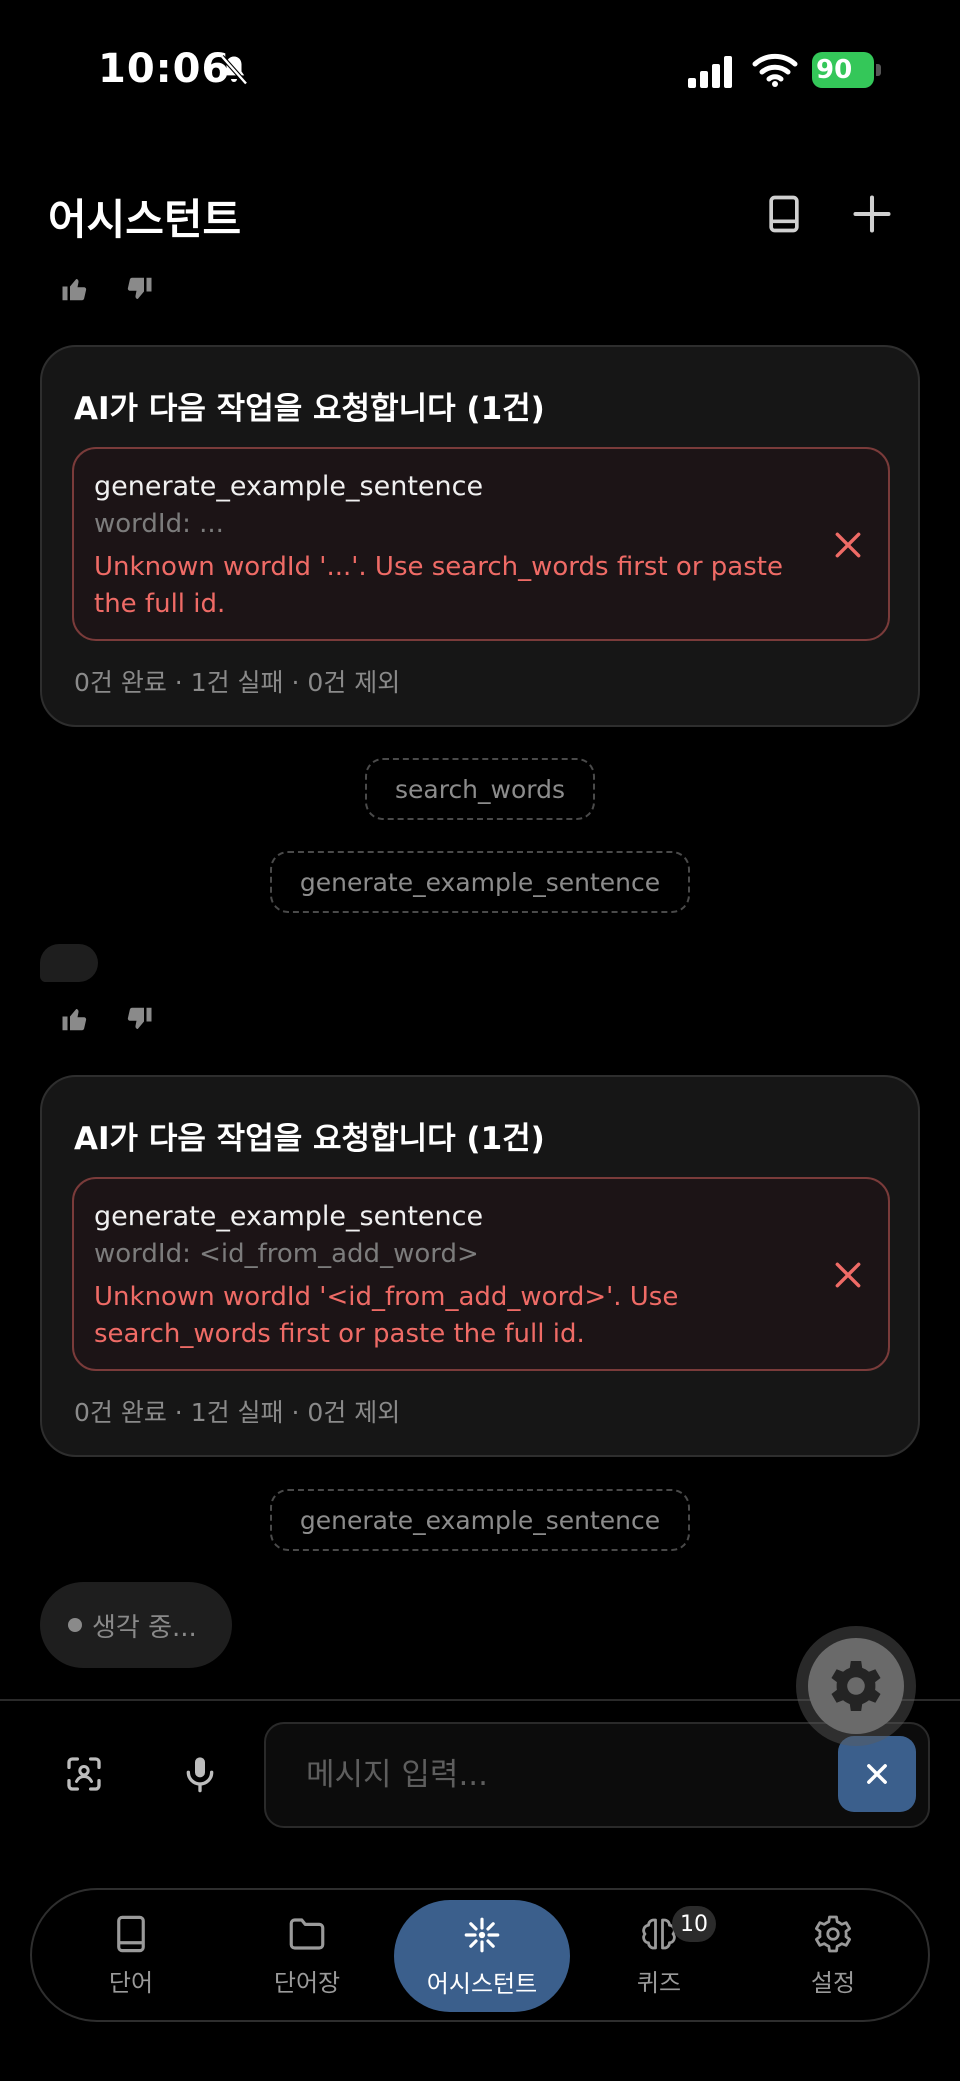  What do you see at coordinates (307, 1933) in the screenshot?
I see `folder-icon` at bounding box center [307, 1933].